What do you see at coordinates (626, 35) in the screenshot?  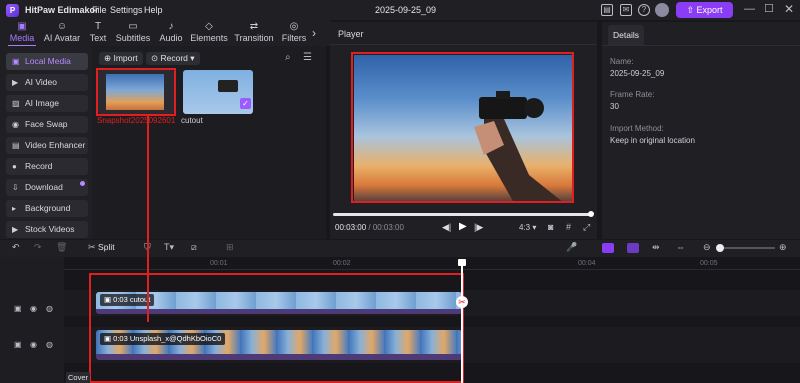 I see `tab-details: Details` at bounding box center [626, 35].